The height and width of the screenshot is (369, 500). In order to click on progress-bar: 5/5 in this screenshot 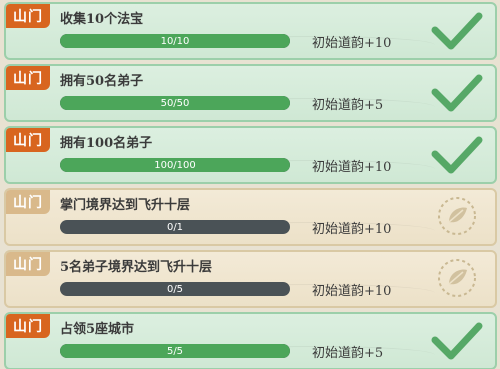, I will do `click(175, 351)`.